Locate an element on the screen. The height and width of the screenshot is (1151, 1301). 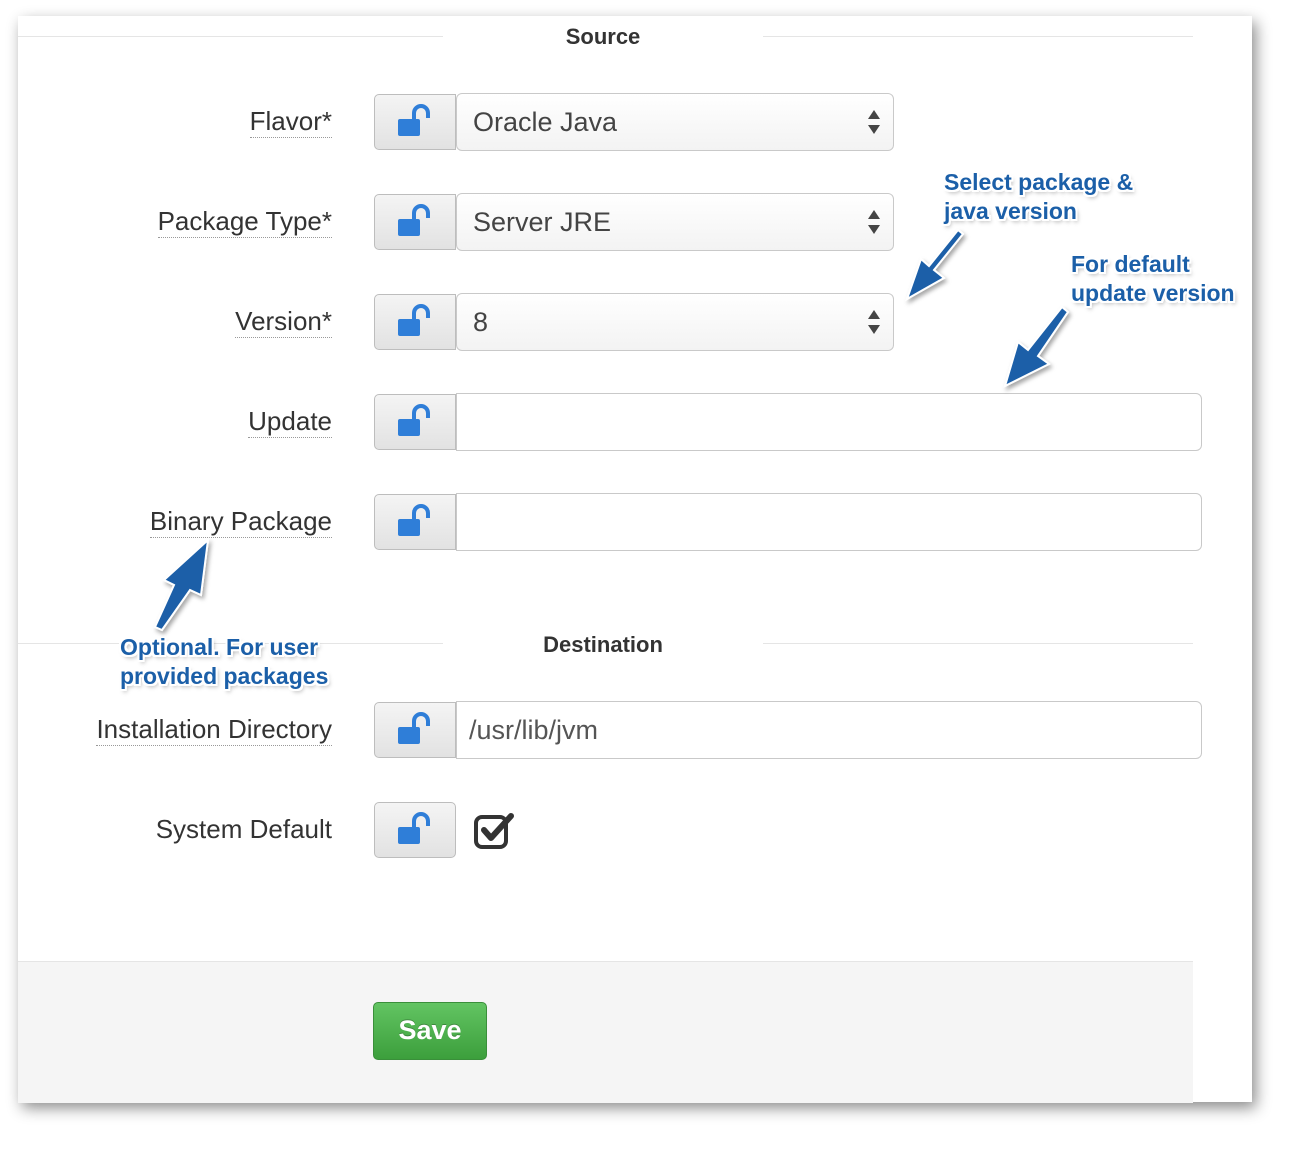
installation-directory-input-value: /usr/lib/jvm is located at coordinates (534, 730).